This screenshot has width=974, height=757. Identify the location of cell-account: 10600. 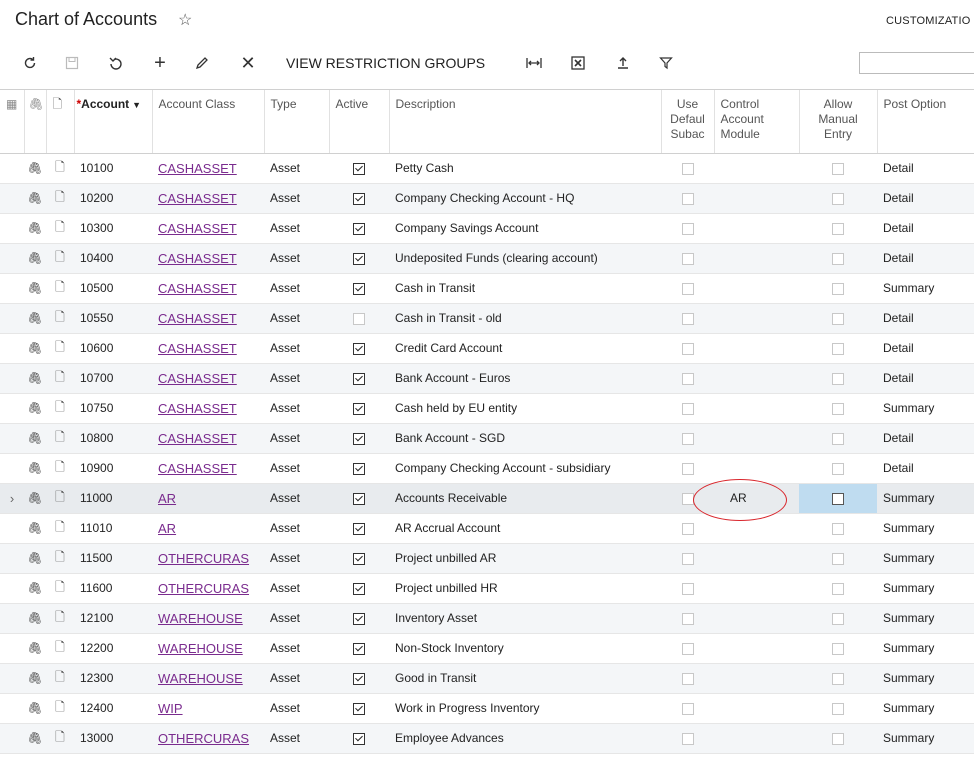
(113, 348).